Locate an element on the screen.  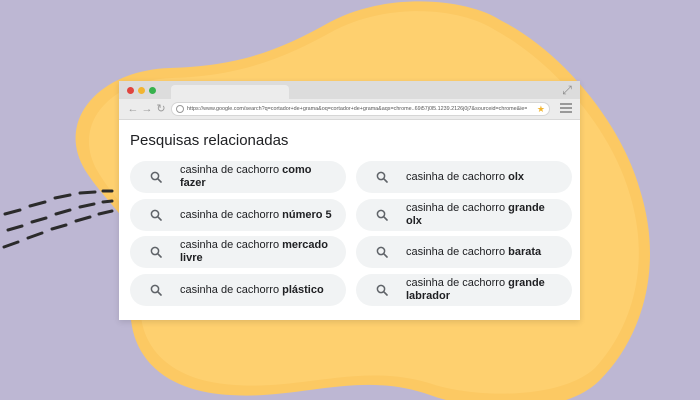
info-icon is located at coordinates (180, 109).